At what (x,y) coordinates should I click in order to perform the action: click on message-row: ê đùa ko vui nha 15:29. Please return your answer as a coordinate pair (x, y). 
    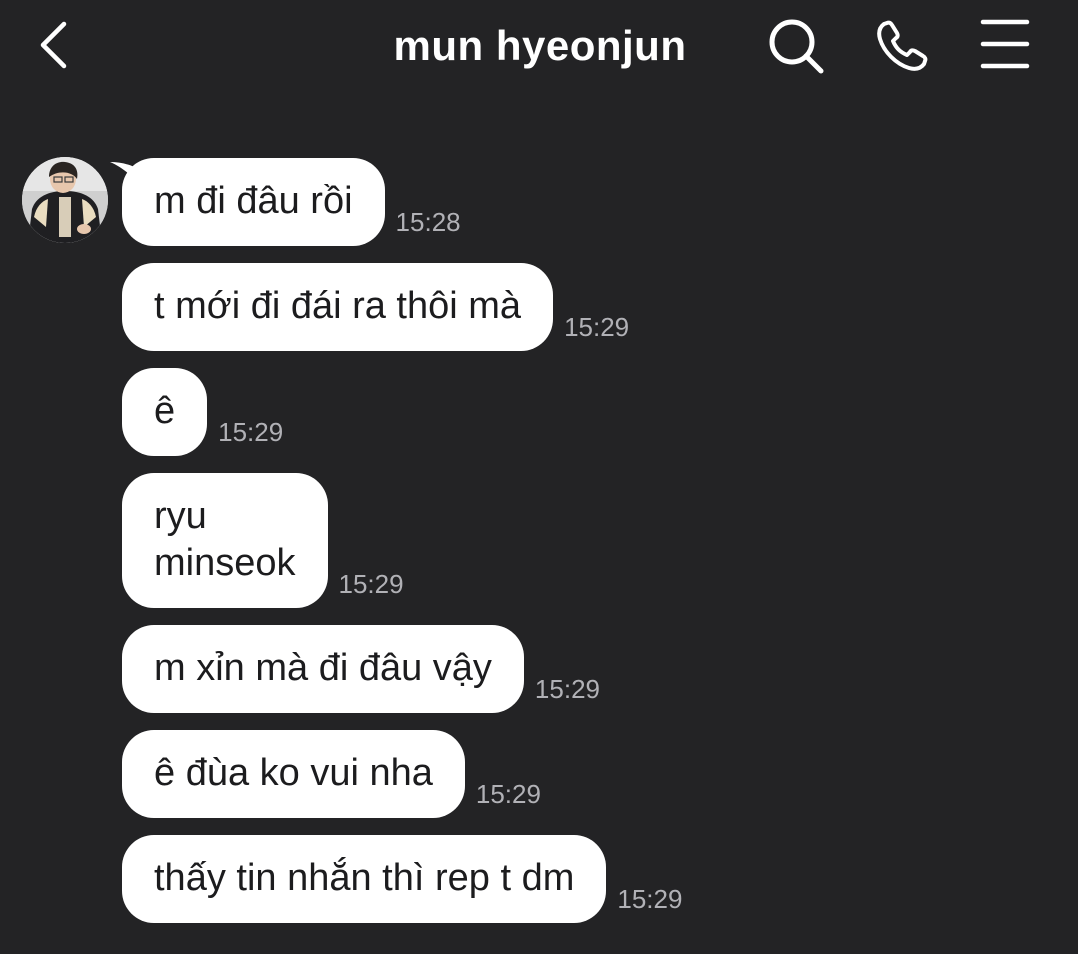
    Looking at the image, I should click on (331, 774).